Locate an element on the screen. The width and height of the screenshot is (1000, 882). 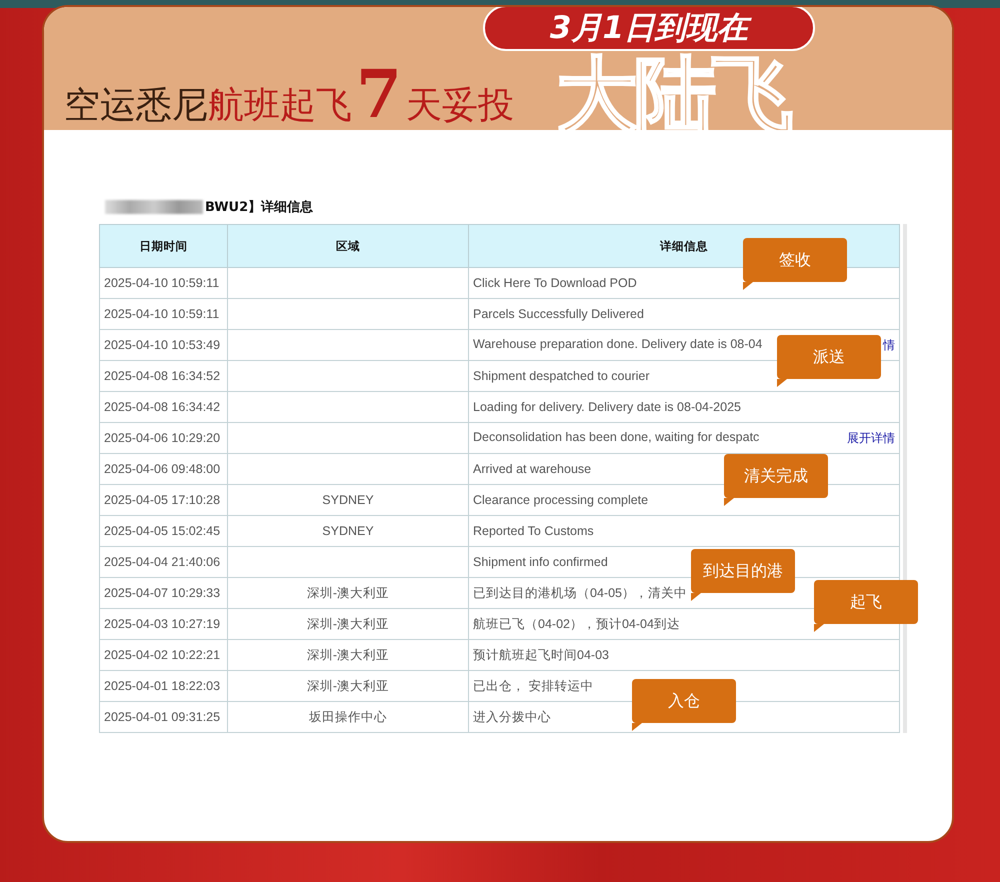
datetime-cell: 2025-04-10 10:53:49 is located at coordinates (164, 345).